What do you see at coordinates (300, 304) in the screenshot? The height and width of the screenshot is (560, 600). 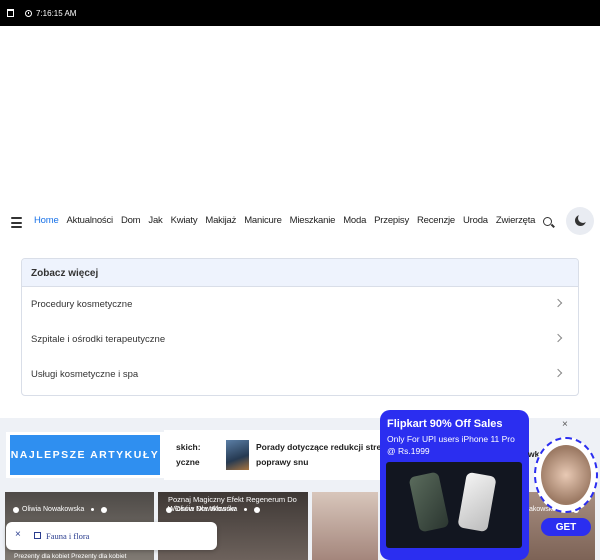 I see `see-more-row: Procedury kosmetyczne` at bounding box center [300, 304].